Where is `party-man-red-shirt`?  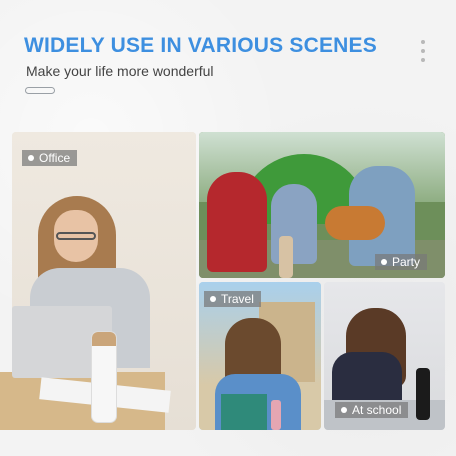
party-man-red-shirt is located at coordinates (237, 222).